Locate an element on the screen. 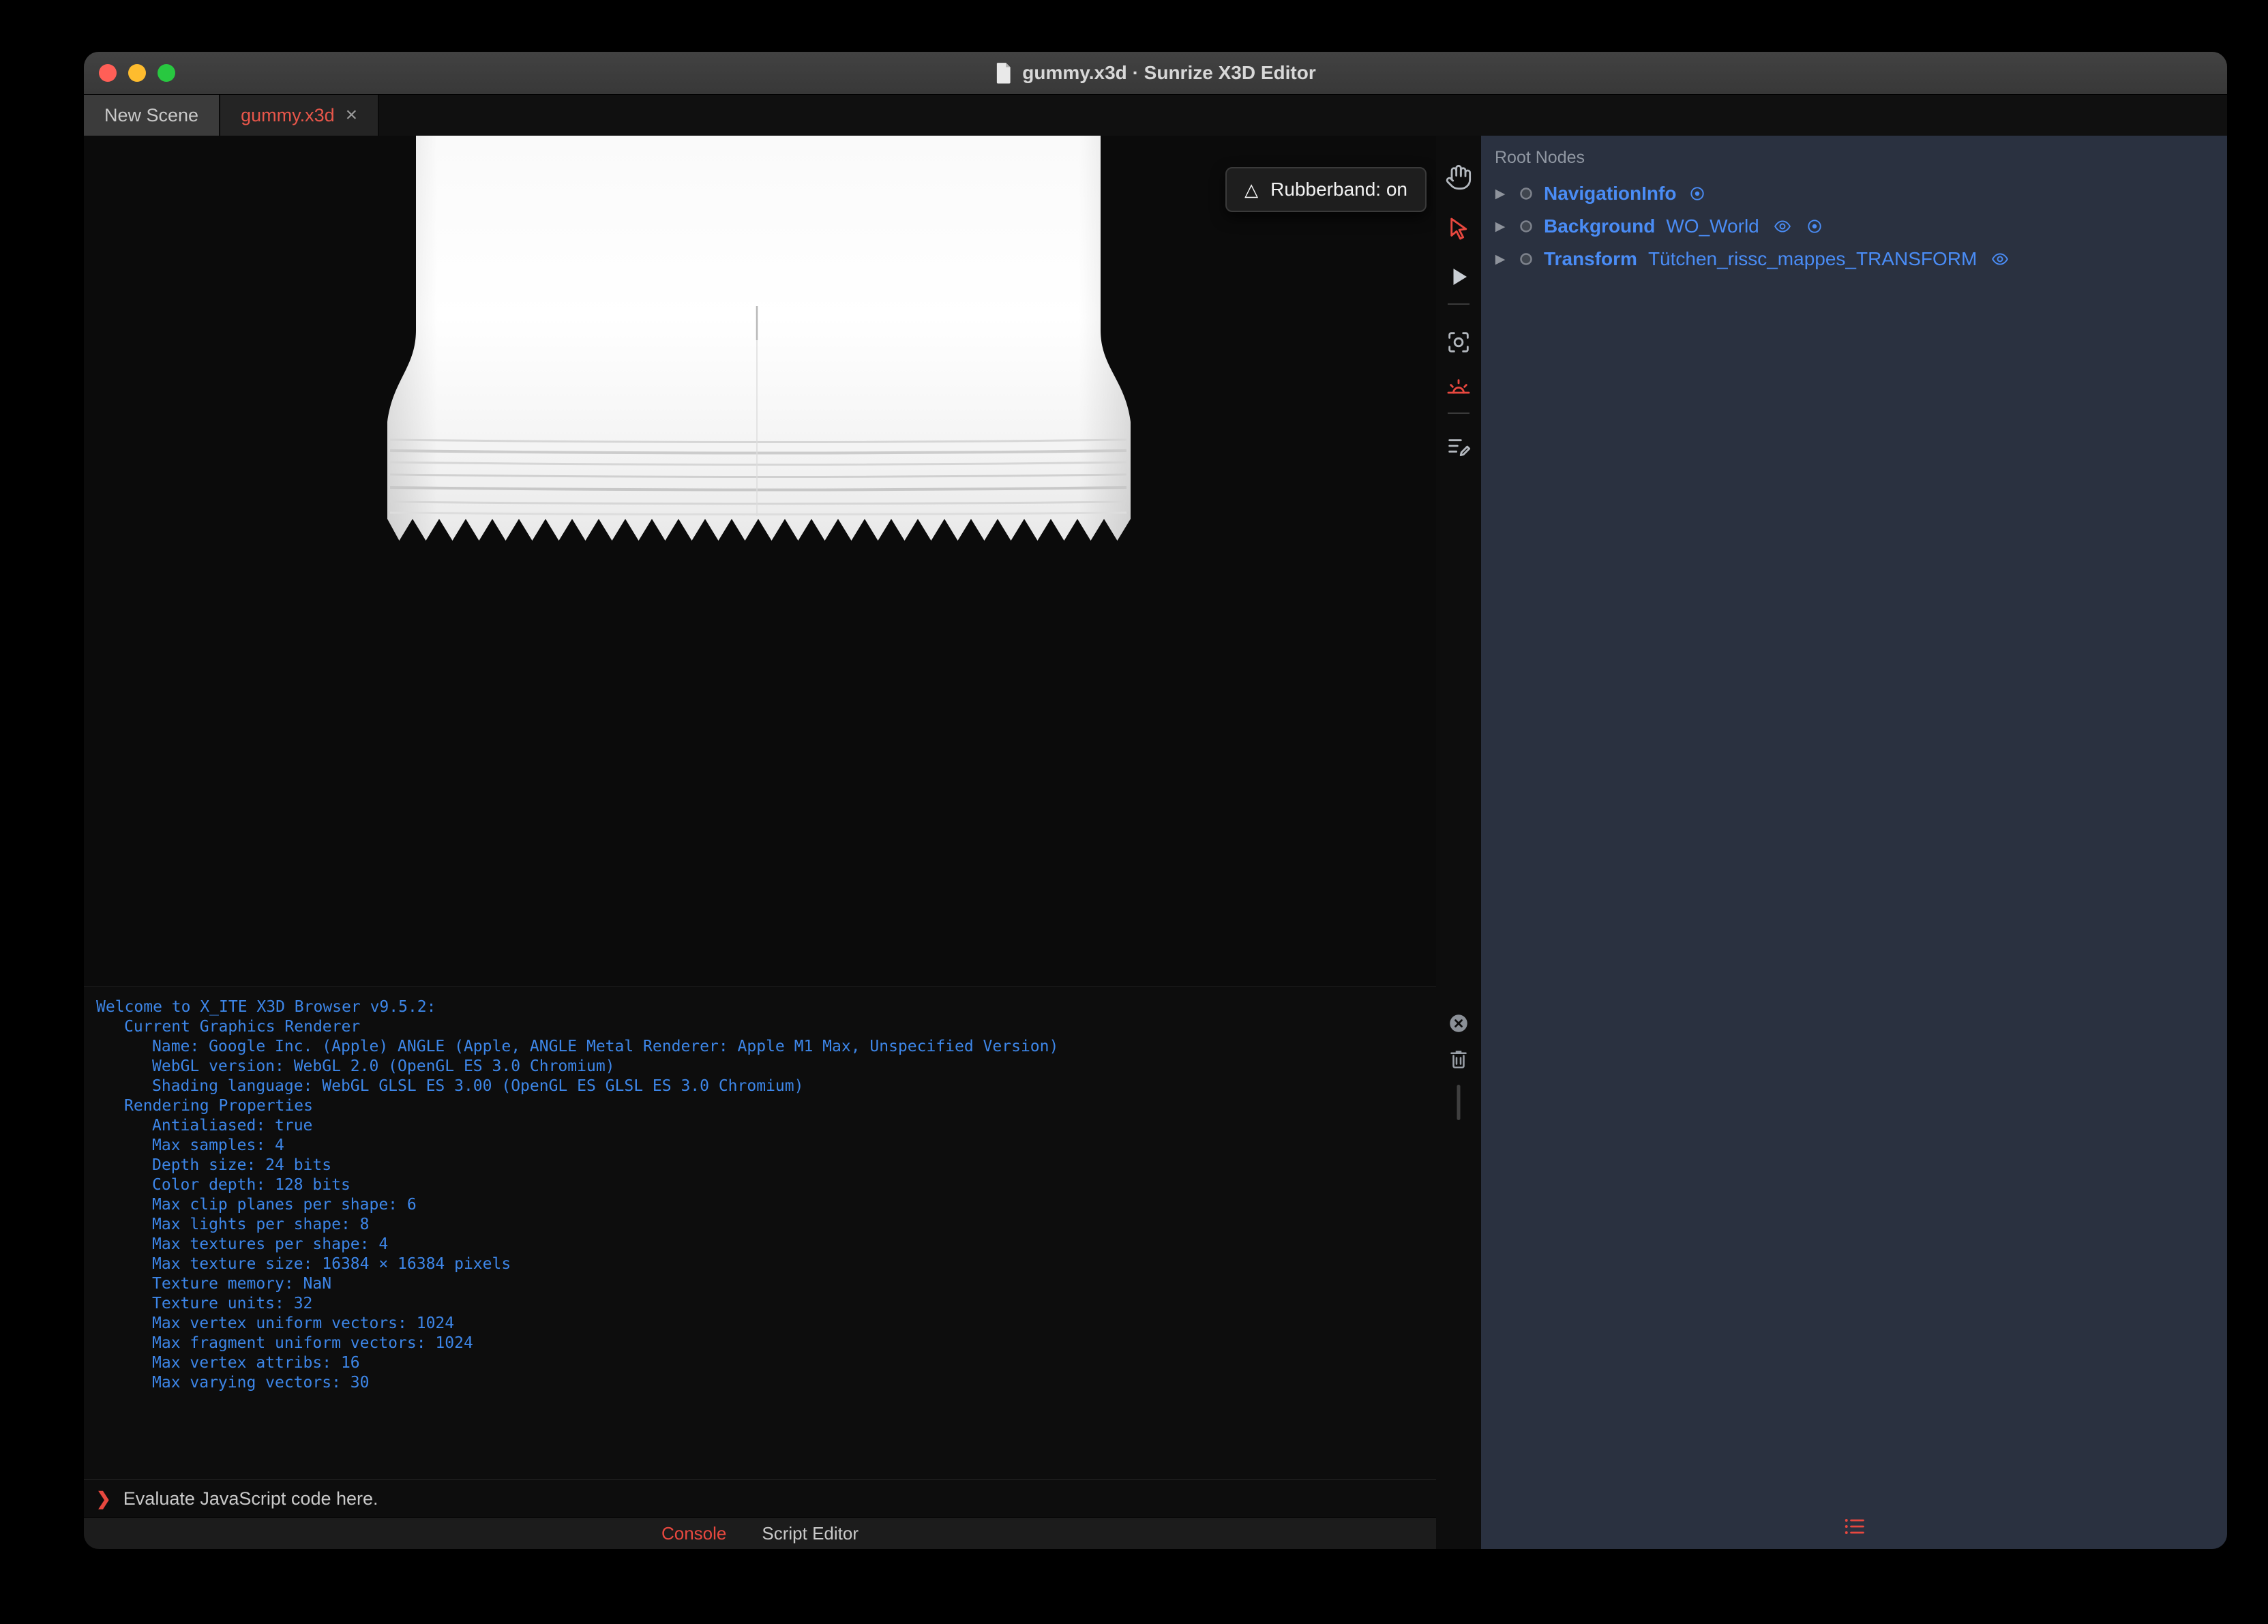 This screenshot has width=2268, height=1624. pan-hand-icon is located at coordinates (1458, 177).